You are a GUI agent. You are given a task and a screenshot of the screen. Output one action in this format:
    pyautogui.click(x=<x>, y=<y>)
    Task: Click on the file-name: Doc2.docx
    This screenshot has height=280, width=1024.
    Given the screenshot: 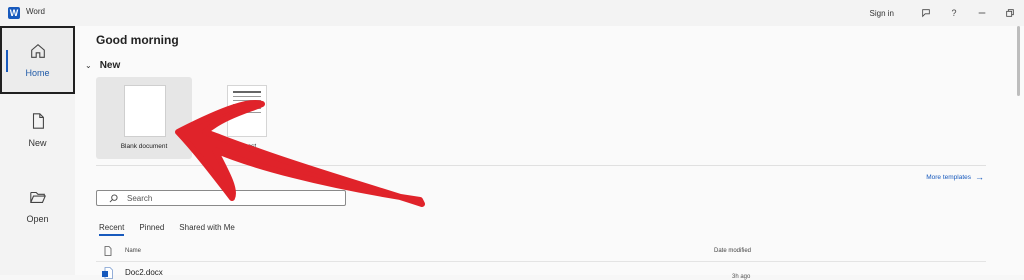 What is the action you would take?
    pyautogui.click(x=144, y=272)
    